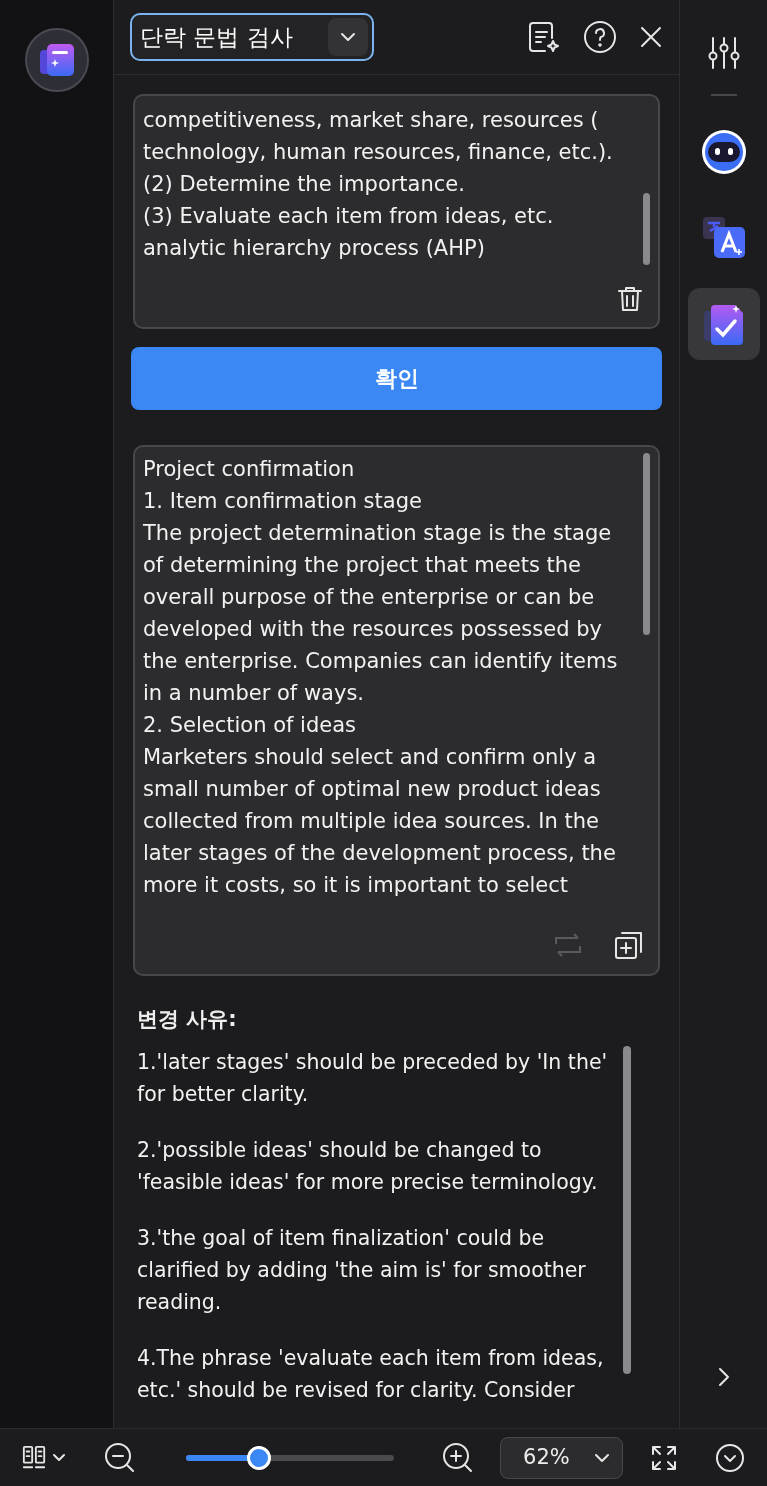 This screenshot has height=1486, width=767. What do you see at coordinates (371, 120) in the screenshot?
I see `text-line: competitiveness, market share, resources (` at bounding box center [371, 120].